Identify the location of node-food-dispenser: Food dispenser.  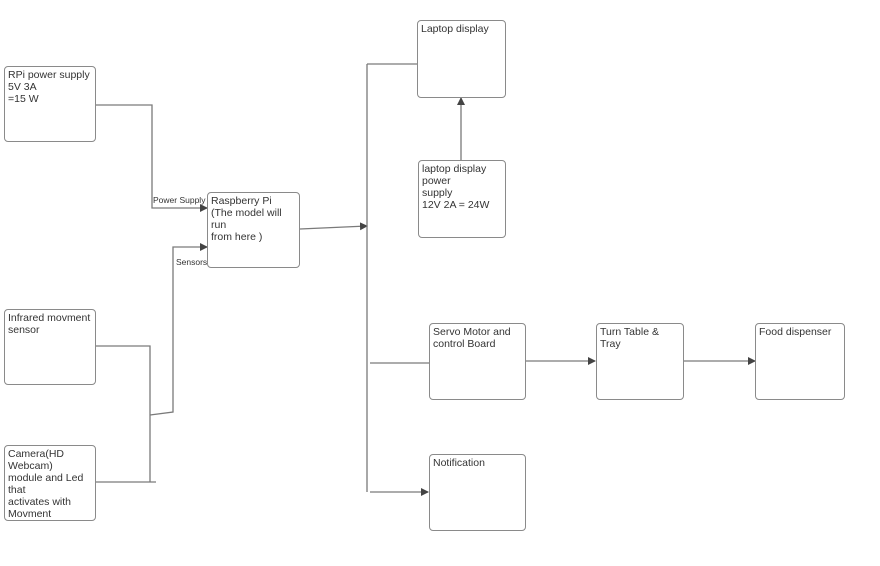
(800, 361).